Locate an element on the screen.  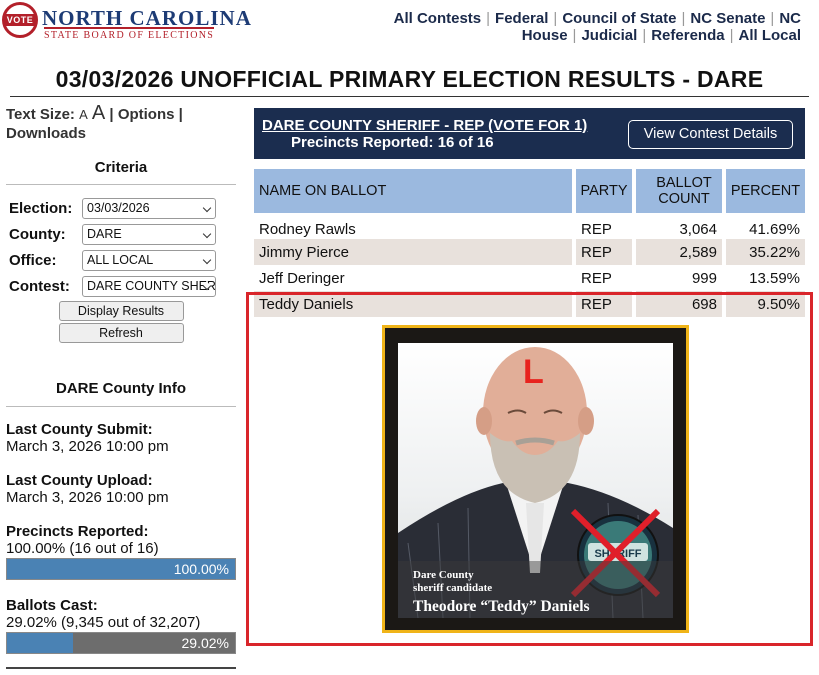
precincts-reported-value: 100.00% (16 out of 16) is located at coordinates (82, 548).